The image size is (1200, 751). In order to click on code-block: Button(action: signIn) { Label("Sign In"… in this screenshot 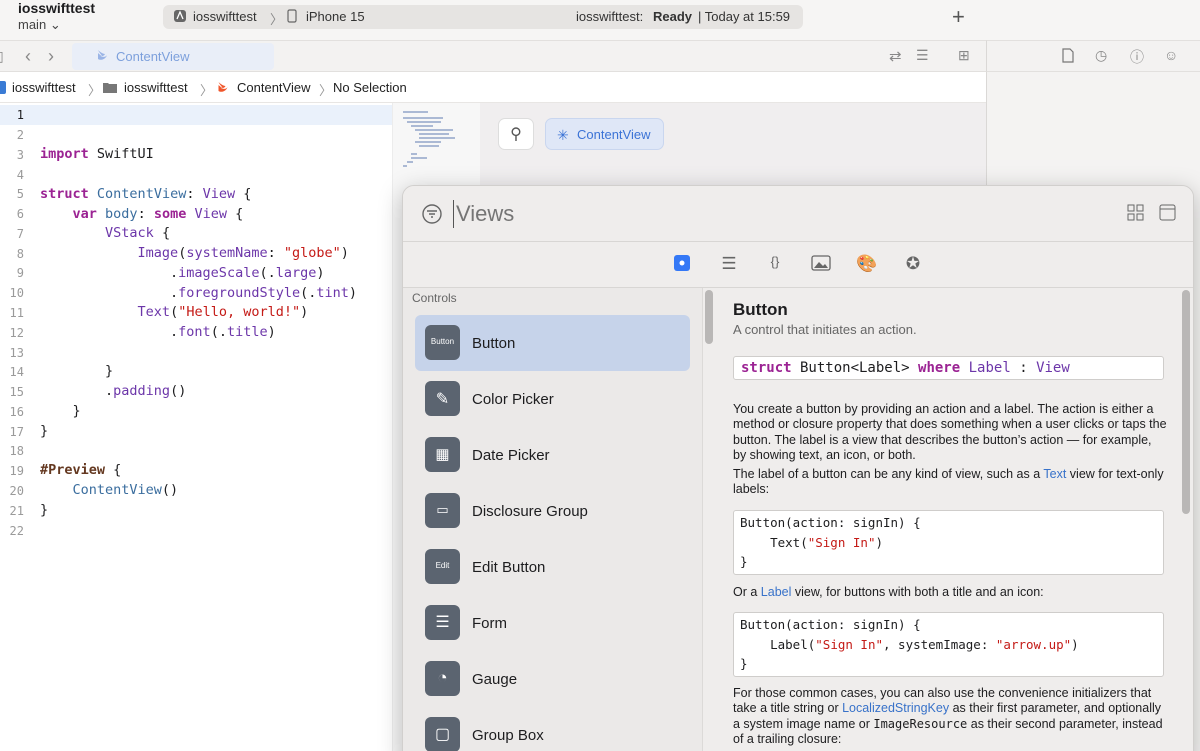, I will do `click(948, 644)`.